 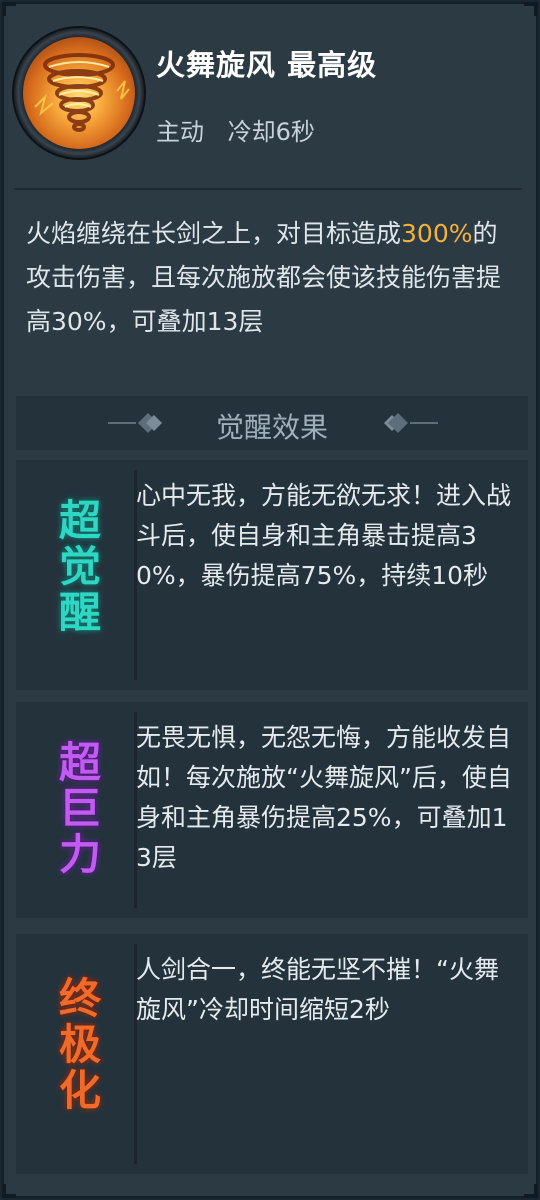 I want to click on description-text: 火焰缠绕在长剑之上，对目标造成, so click(x=214, y=233).